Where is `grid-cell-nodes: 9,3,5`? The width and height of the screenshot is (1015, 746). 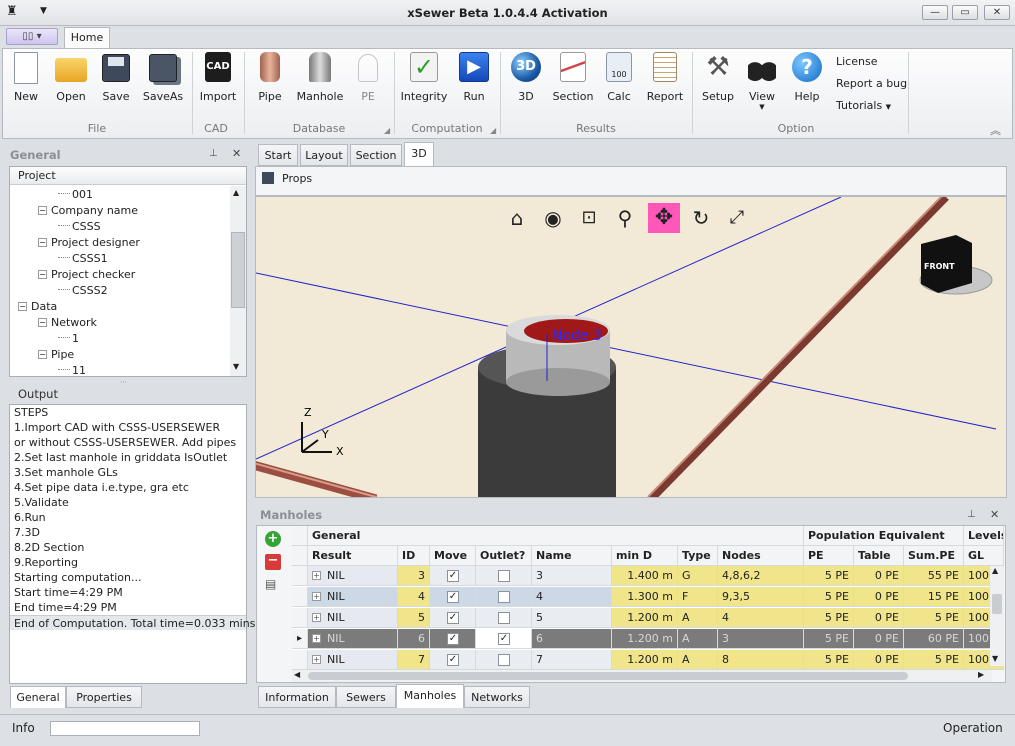
grid-cell-nodes: 9,3,5 is located at coordinates (761, 597).